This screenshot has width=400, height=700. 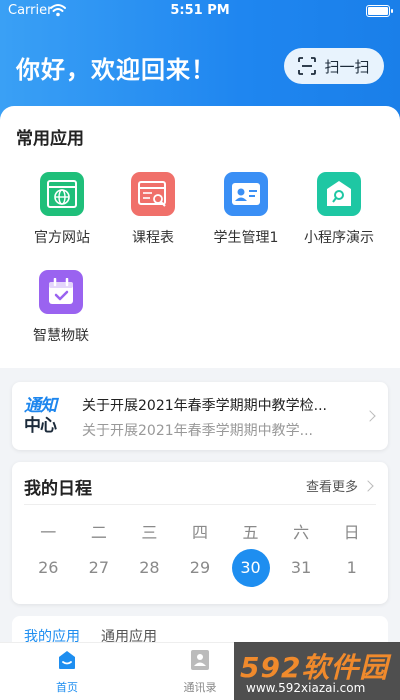 What do you see at coordinates (246, 194) in the screenshot?
I see `student-card-icon` at bounding box center [246, 194].